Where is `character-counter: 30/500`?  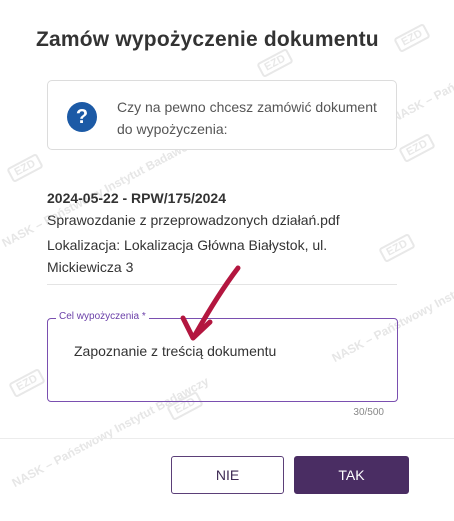 character-counter: 30/500 is located at coordinates (368, 412).